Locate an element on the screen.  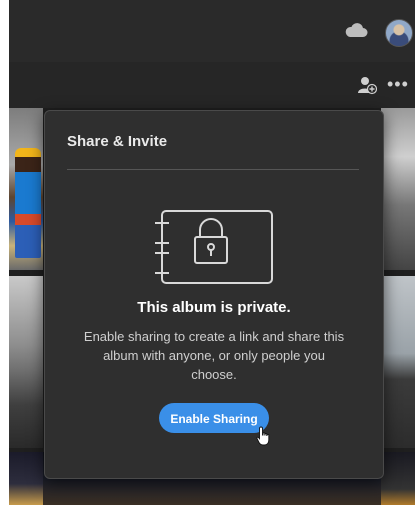
more-options-button: ••• is located at coordinates (399, 84).